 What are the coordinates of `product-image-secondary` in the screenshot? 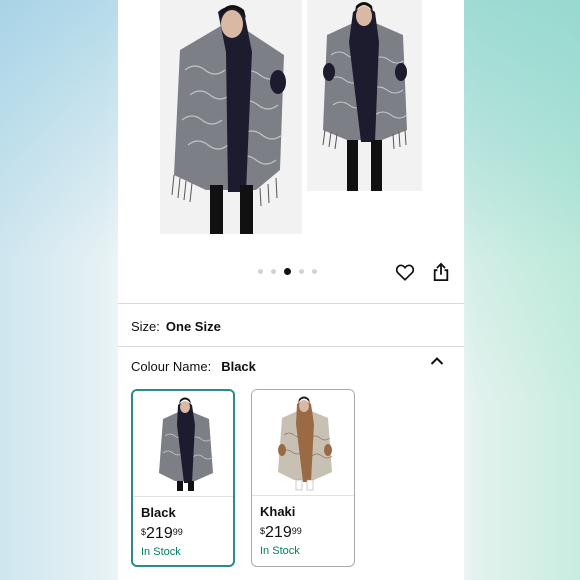 It's located at (364, 95).